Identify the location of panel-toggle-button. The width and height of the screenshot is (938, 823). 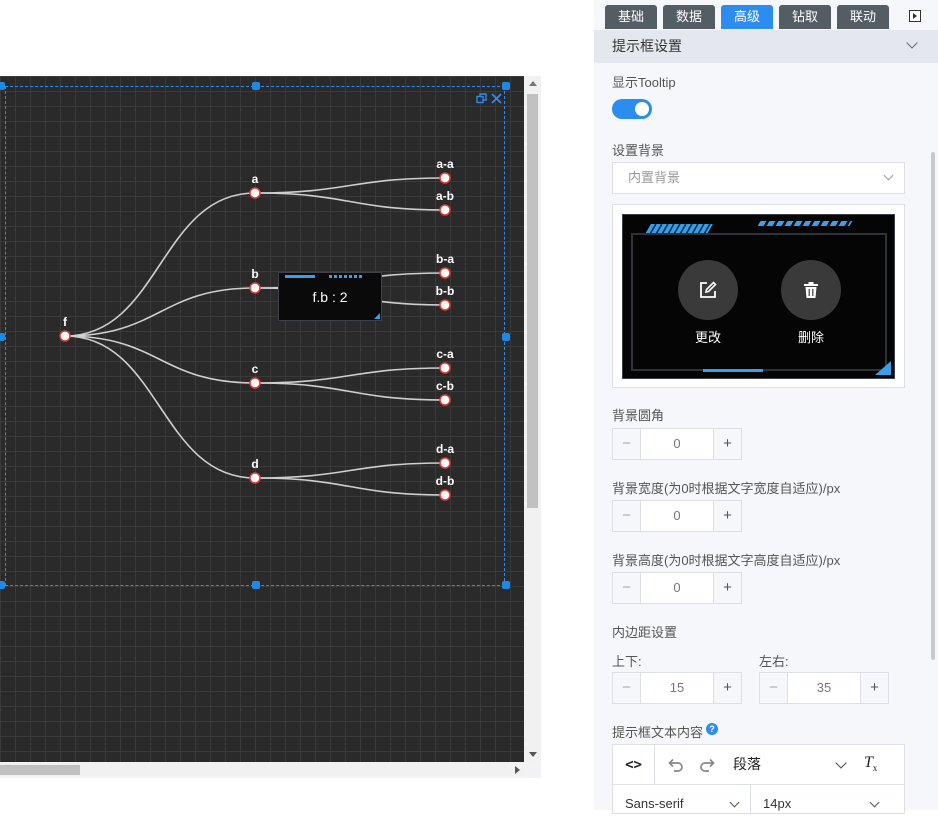
(915, 16).